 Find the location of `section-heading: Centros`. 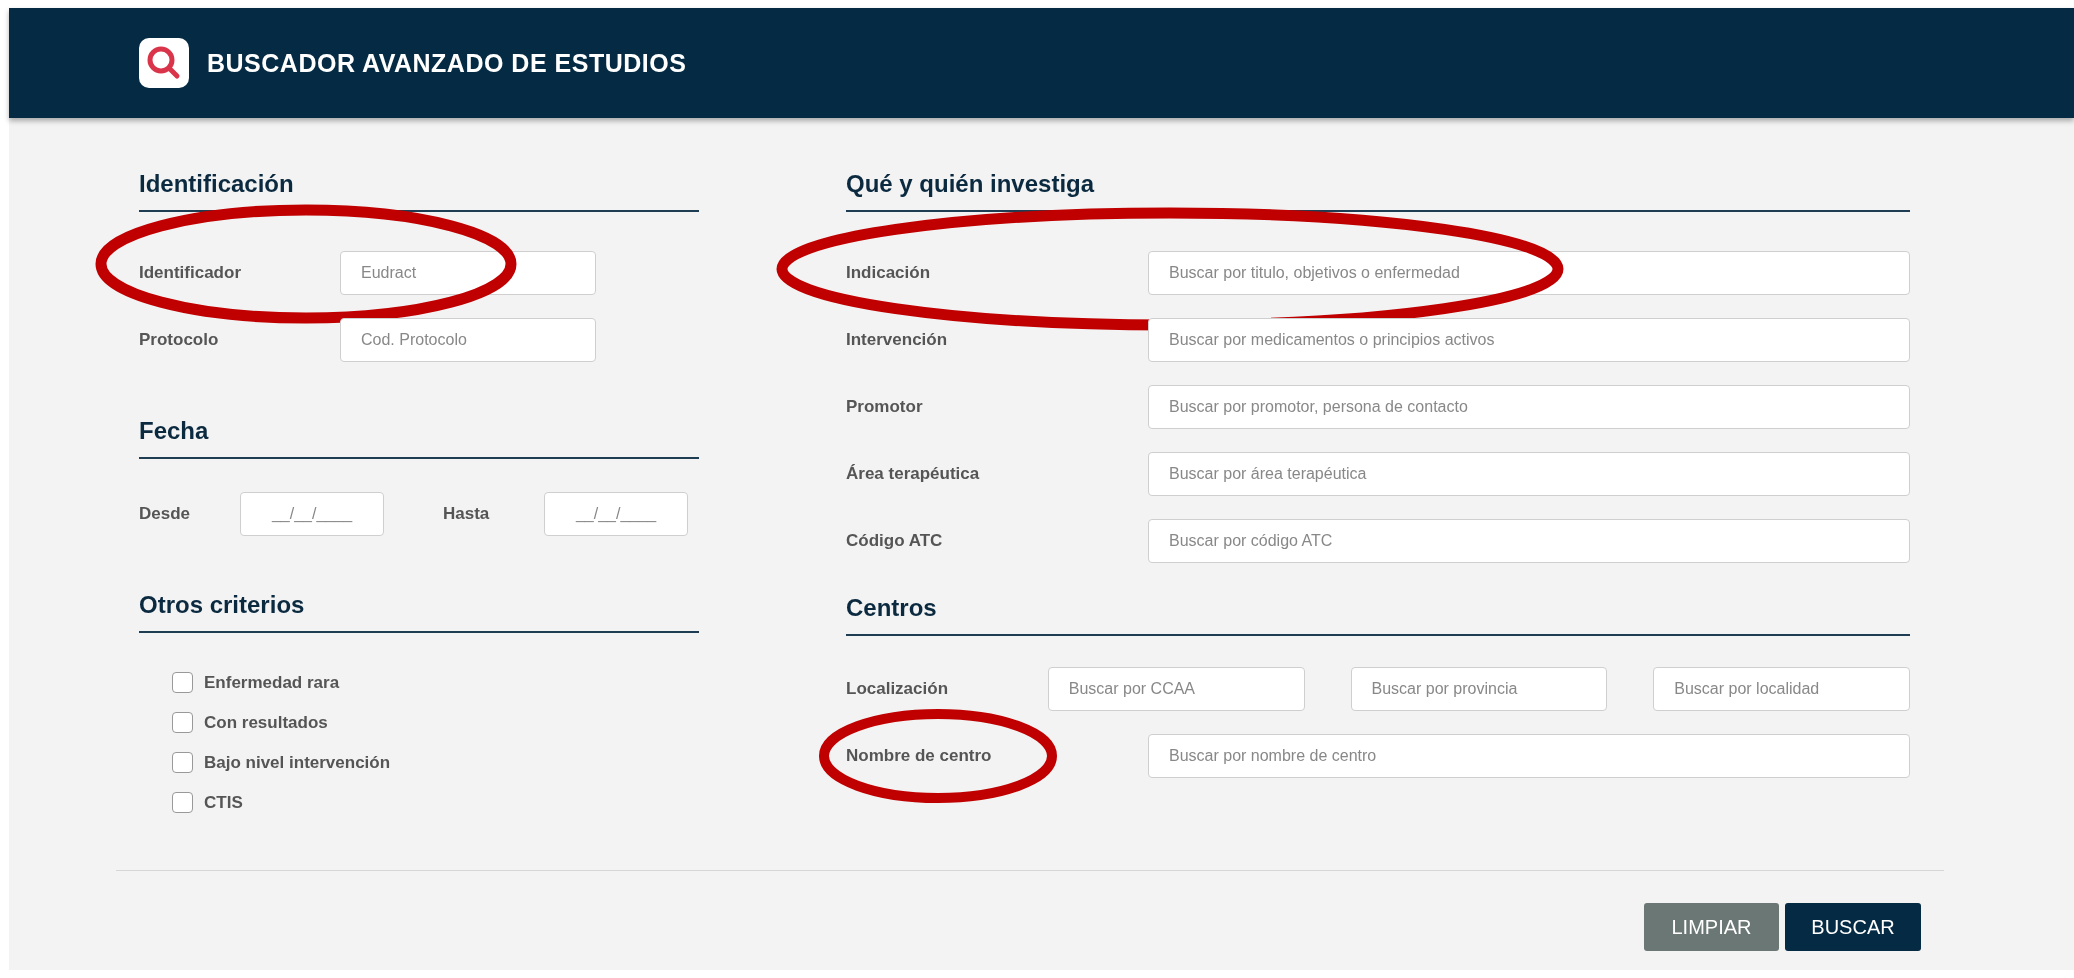

section-heading: Centros is located at coordinates (1378, 615).